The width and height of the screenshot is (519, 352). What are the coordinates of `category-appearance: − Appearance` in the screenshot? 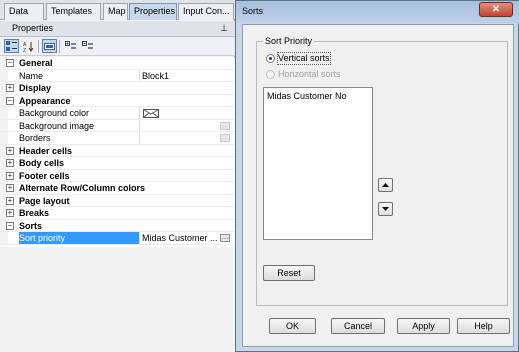 It's located at (117, 100).